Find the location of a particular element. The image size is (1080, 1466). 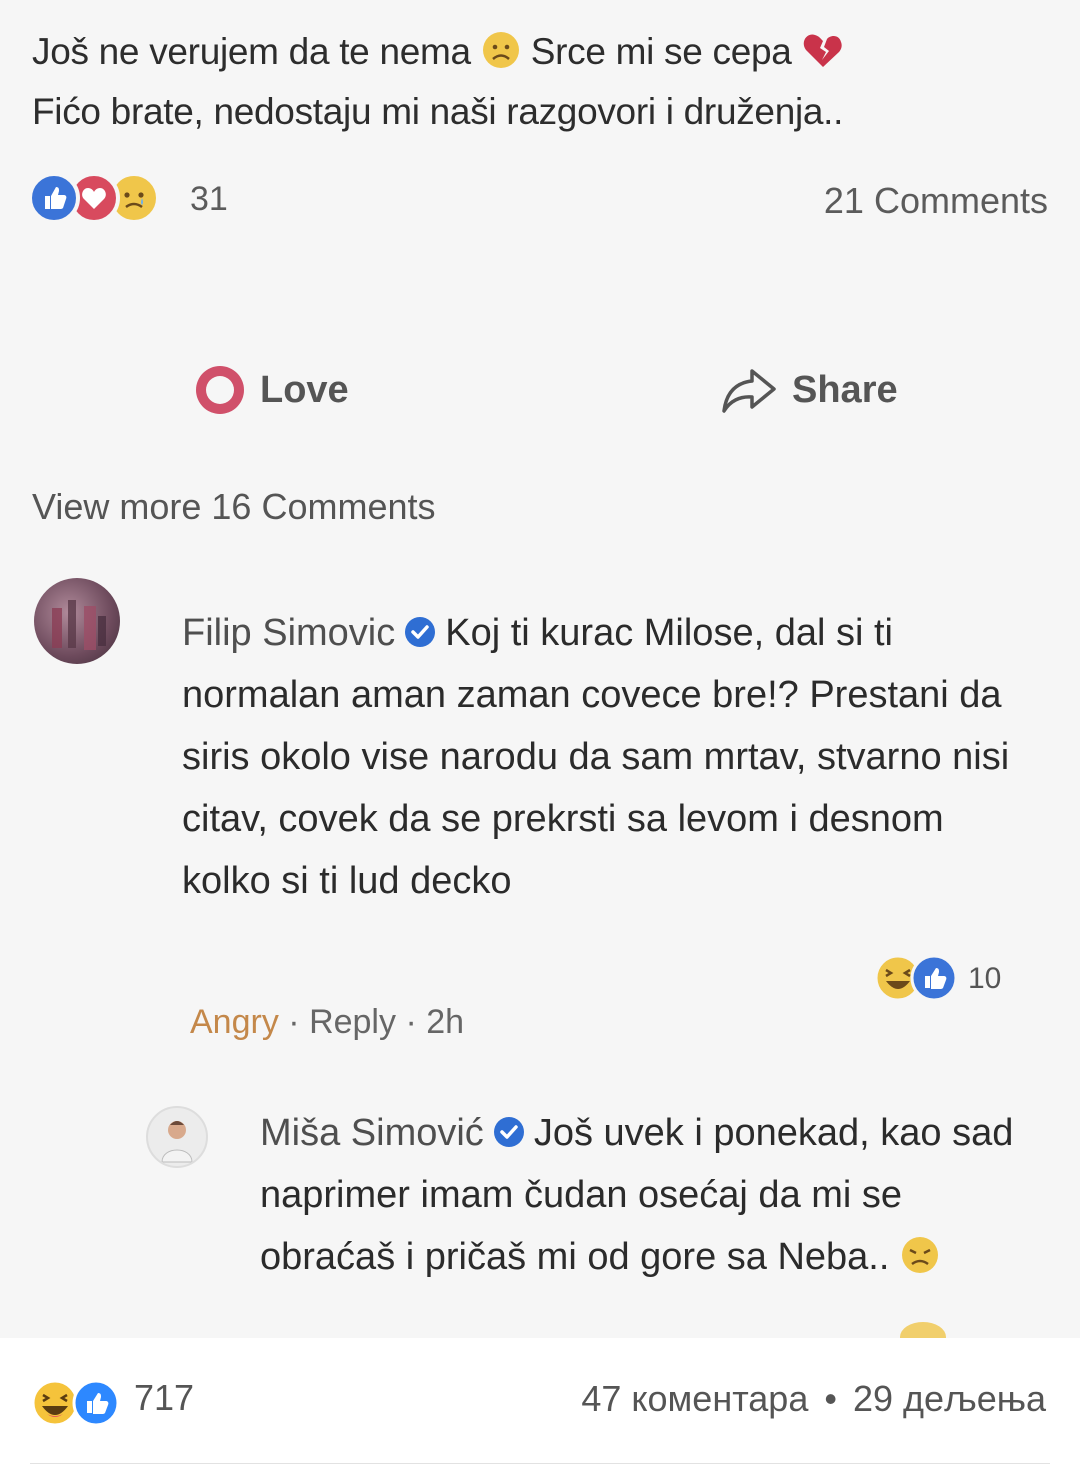

comment-meta-filip: Angry · Reply · 2h is located at coordinates (327, 1022).